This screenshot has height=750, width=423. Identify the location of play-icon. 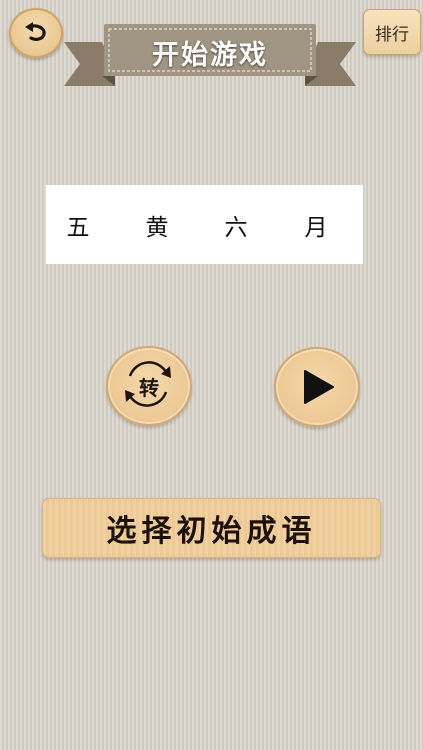
(319, 387).